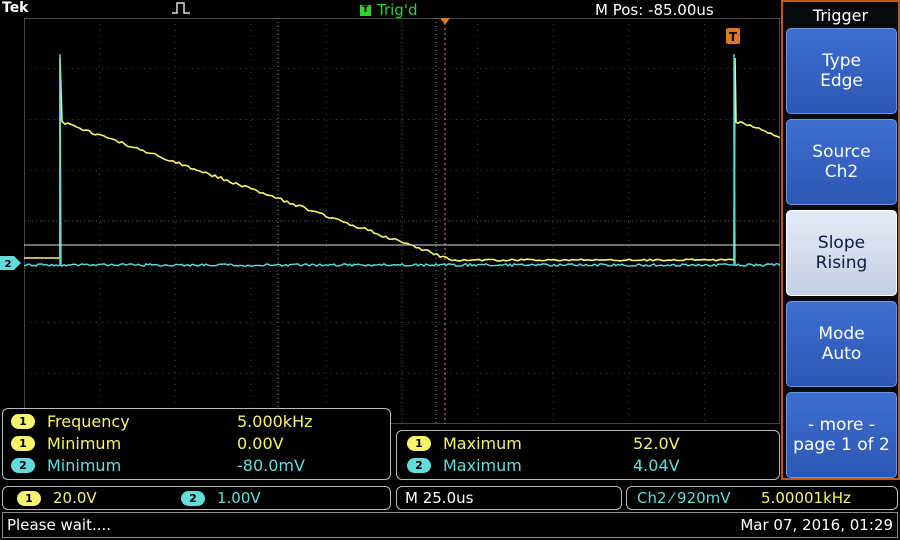  What do you see at coordinates (239, 498) in the screenshot?
I see `ch2-scale: 1.00V` at bounding box center [239, 498].